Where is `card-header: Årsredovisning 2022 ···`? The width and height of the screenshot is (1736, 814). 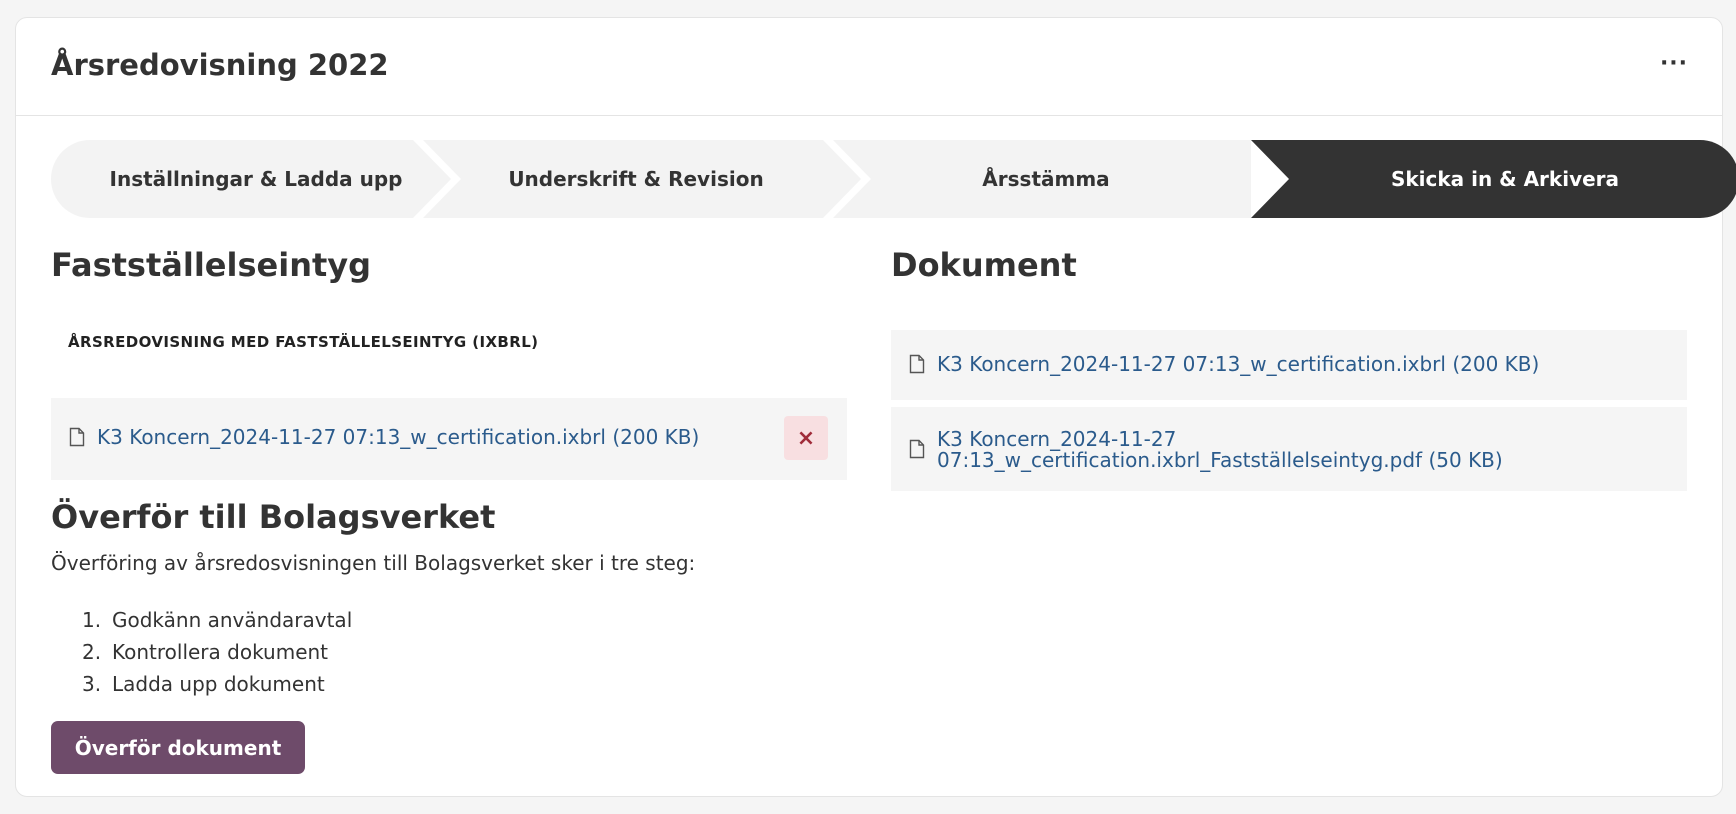 card-header: Årsredovisning 2022 ··· is located at coordinates (869, 67).